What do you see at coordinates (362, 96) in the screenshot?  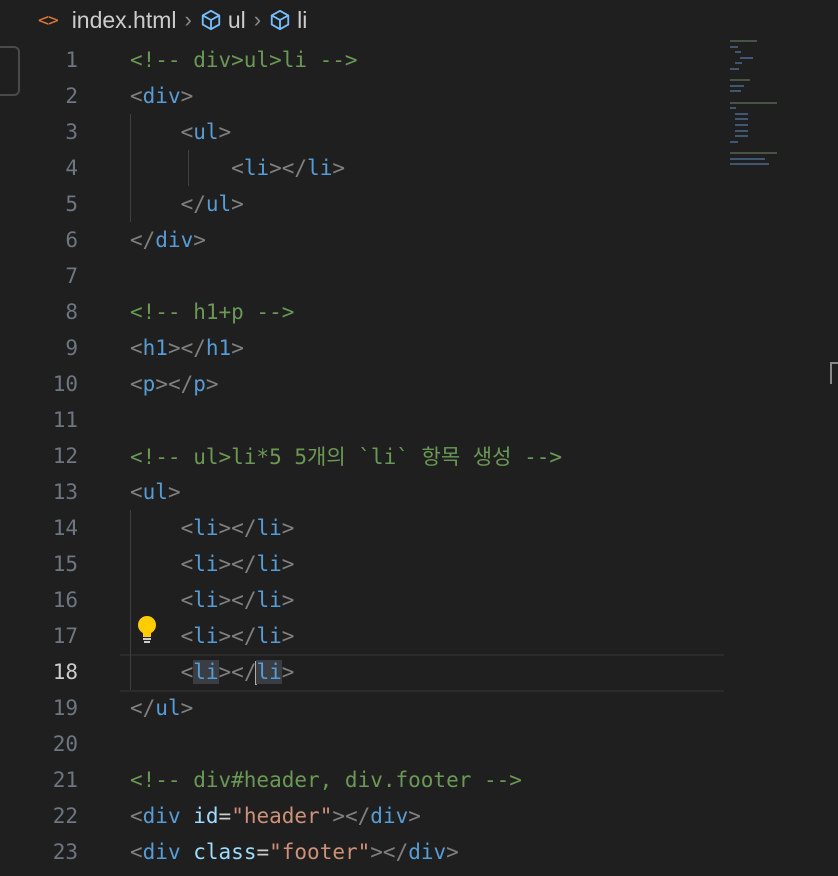 I see `code-line: 2 <div>` at bounding box center [362, 96].